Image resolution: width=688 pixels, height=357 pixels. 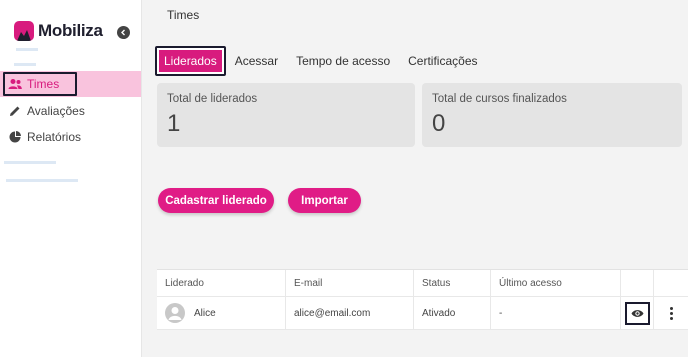 I want to click on view-liderado-button, so click(x=637, y=313).